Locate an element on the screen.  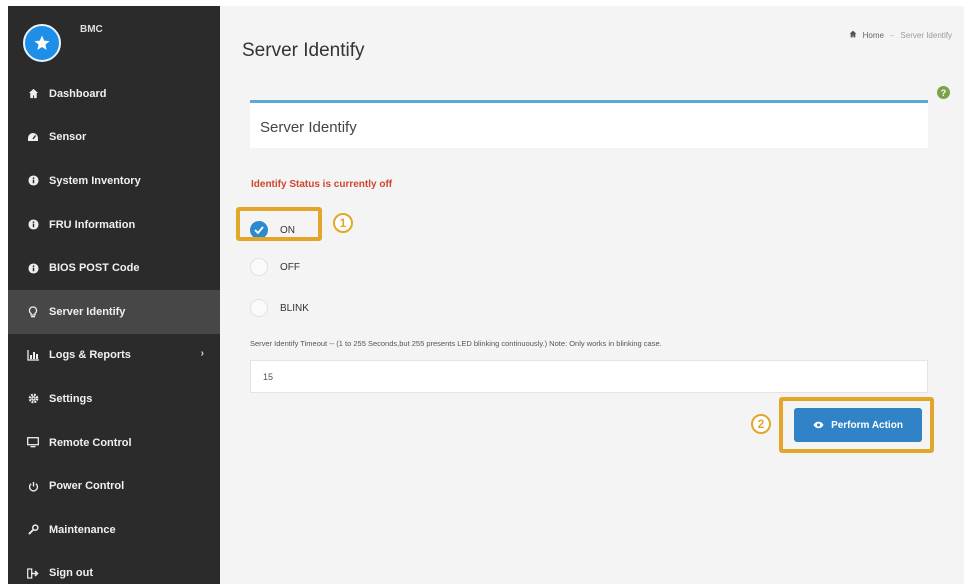
sidebar-item-maintenance: Maintenance is located at coordinates (114, 530).